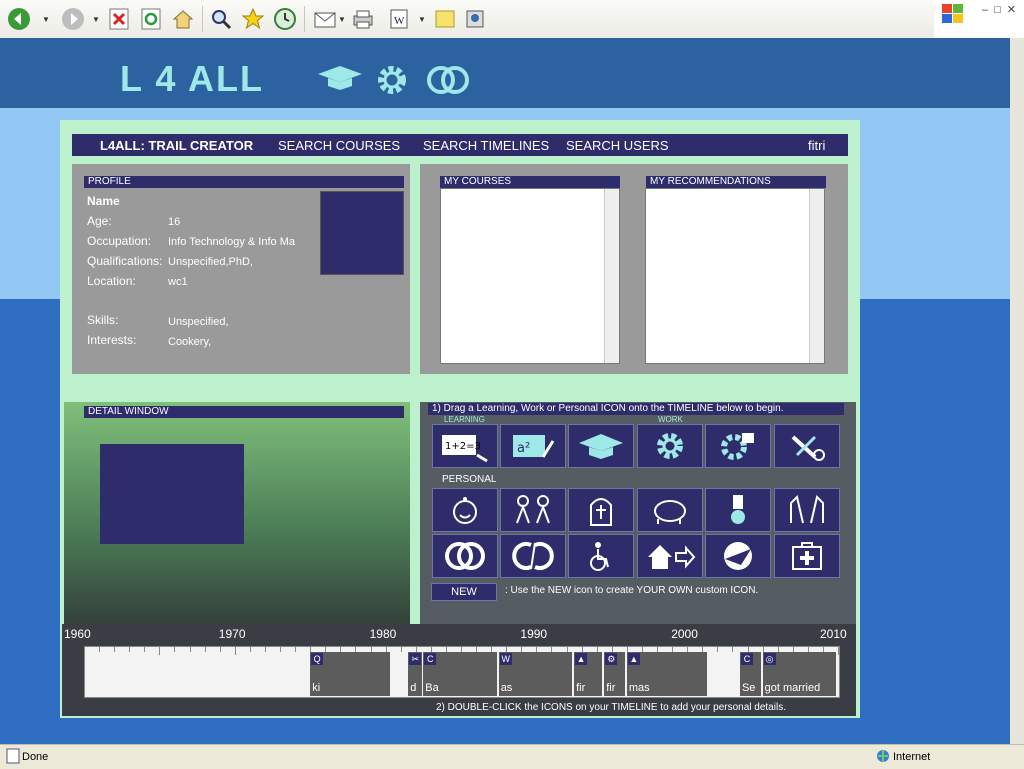 The image size is (1024, 769). What do you see at coordinates (232, 634) in the screenshot?
I see `timeline-year-label: 1970` at bounding box center [232, 634].